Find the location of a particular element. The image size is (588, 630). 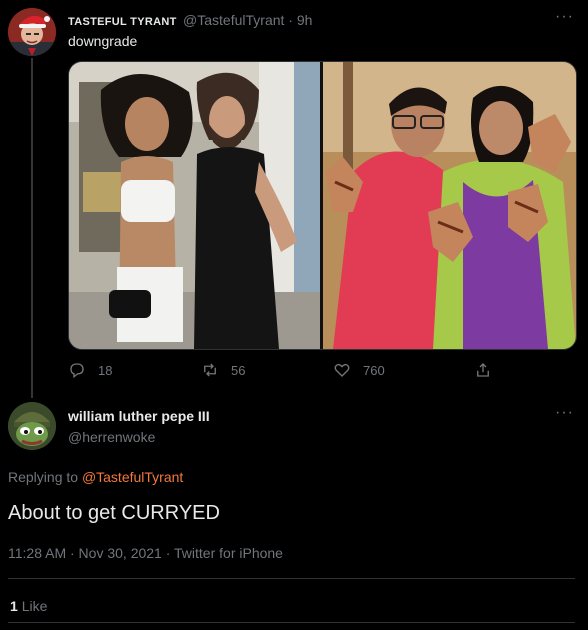

likes-count: 1 is located at coordinates (14, 606).